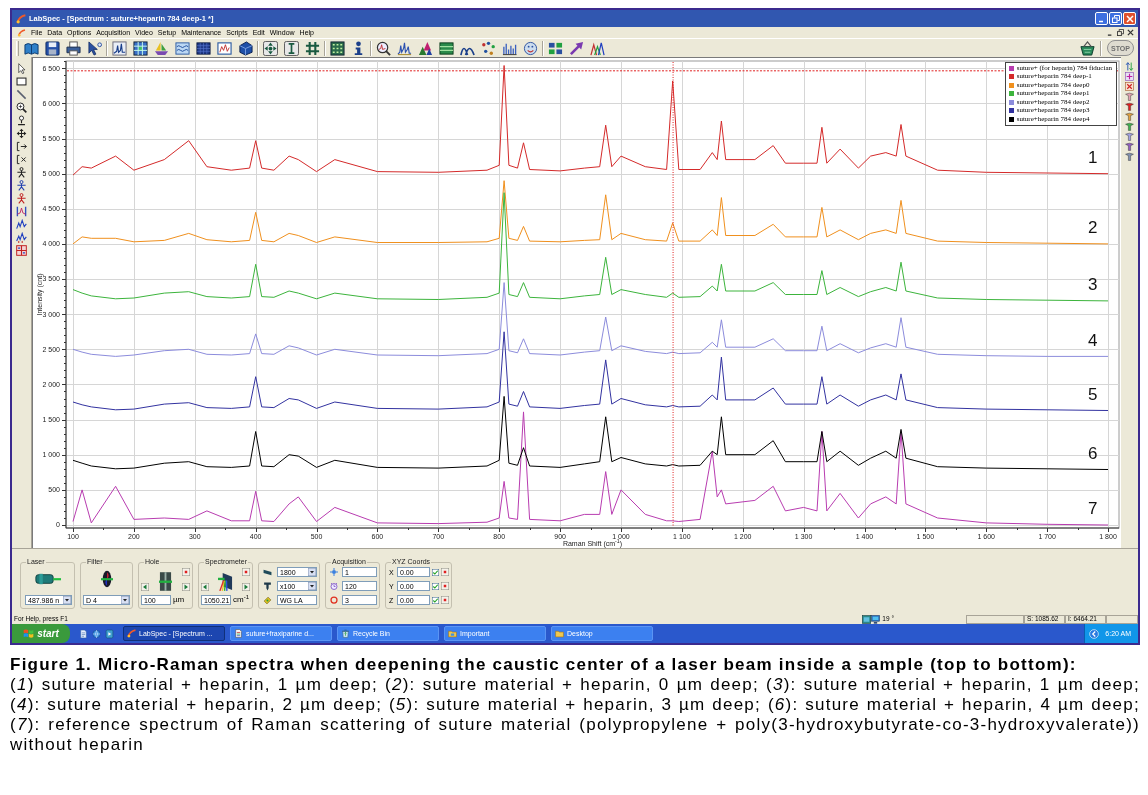 The image size is (1148, 795). I want to click on trace-label: 2, so click(1093, 228).